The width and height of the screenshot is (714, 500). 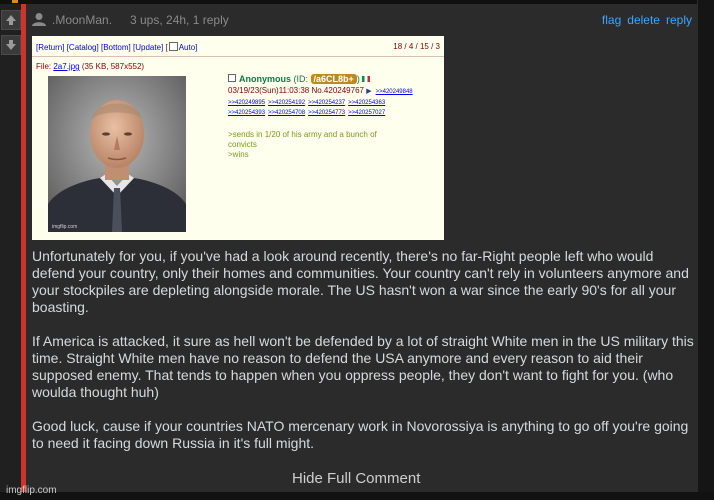 I want to click on nav-bracket: [, so click(x=166, y=47).